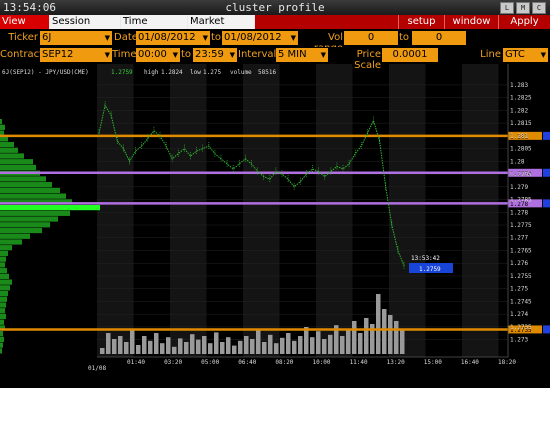  I want to click on y-tick-label: 1.283, so click(519, 85).